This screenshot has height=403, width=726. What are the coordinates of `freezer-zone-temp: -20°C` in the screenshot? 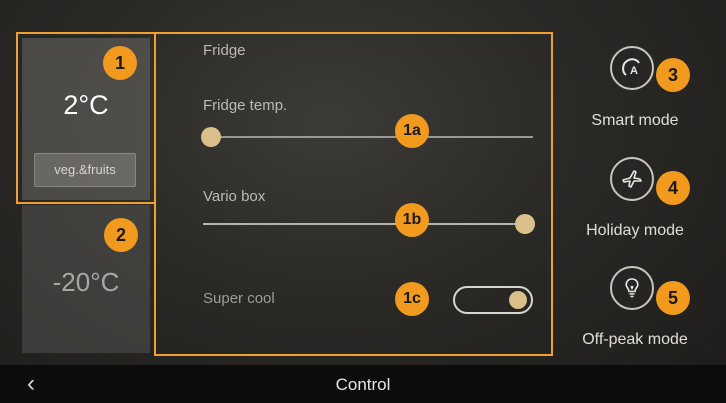 It's located at (86, 282).